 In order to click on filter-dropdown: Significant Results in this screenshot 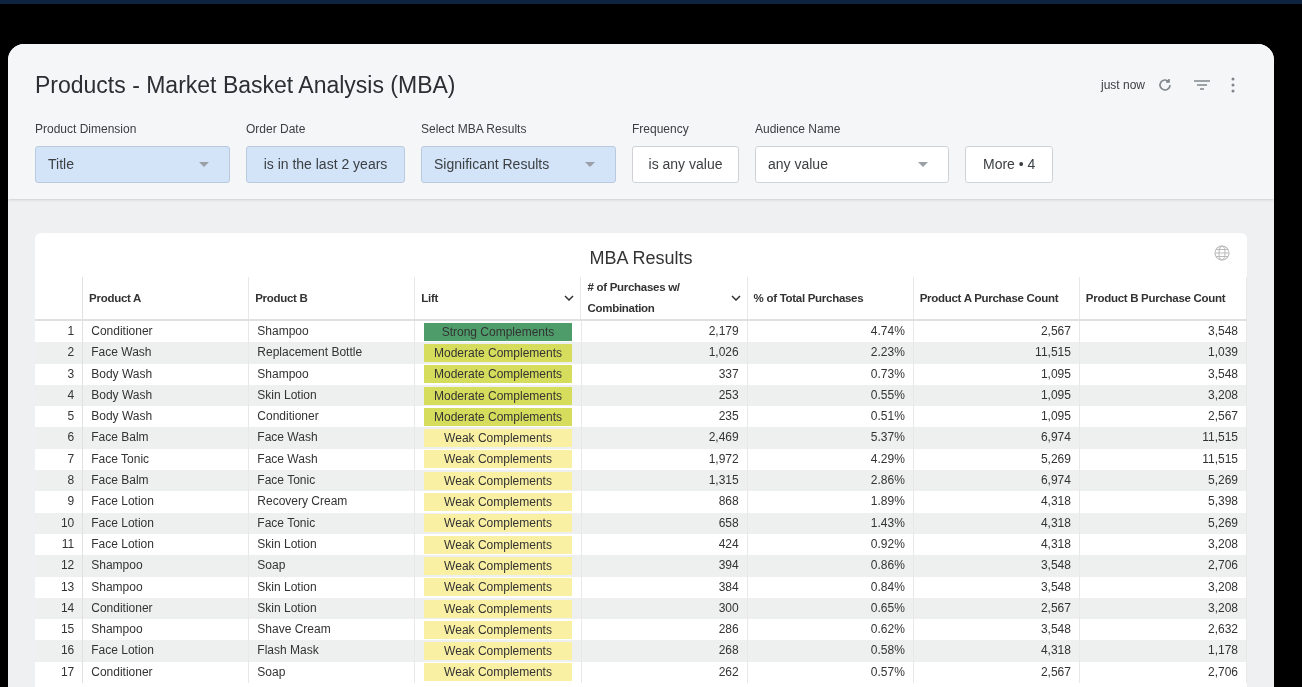, I will do `click(518, 164)`.